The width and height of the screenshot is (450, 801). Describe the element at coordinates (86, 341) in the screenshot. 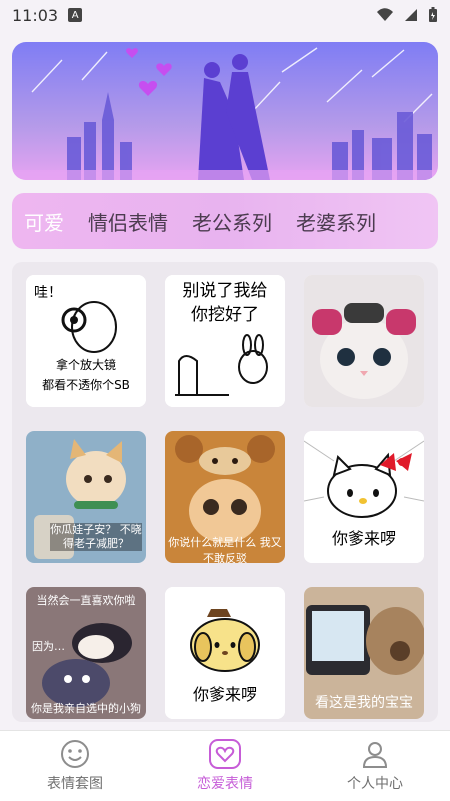

I see `sticker-tile: 哇！ 拿个放大镜 都看不透你个SB` at that location.